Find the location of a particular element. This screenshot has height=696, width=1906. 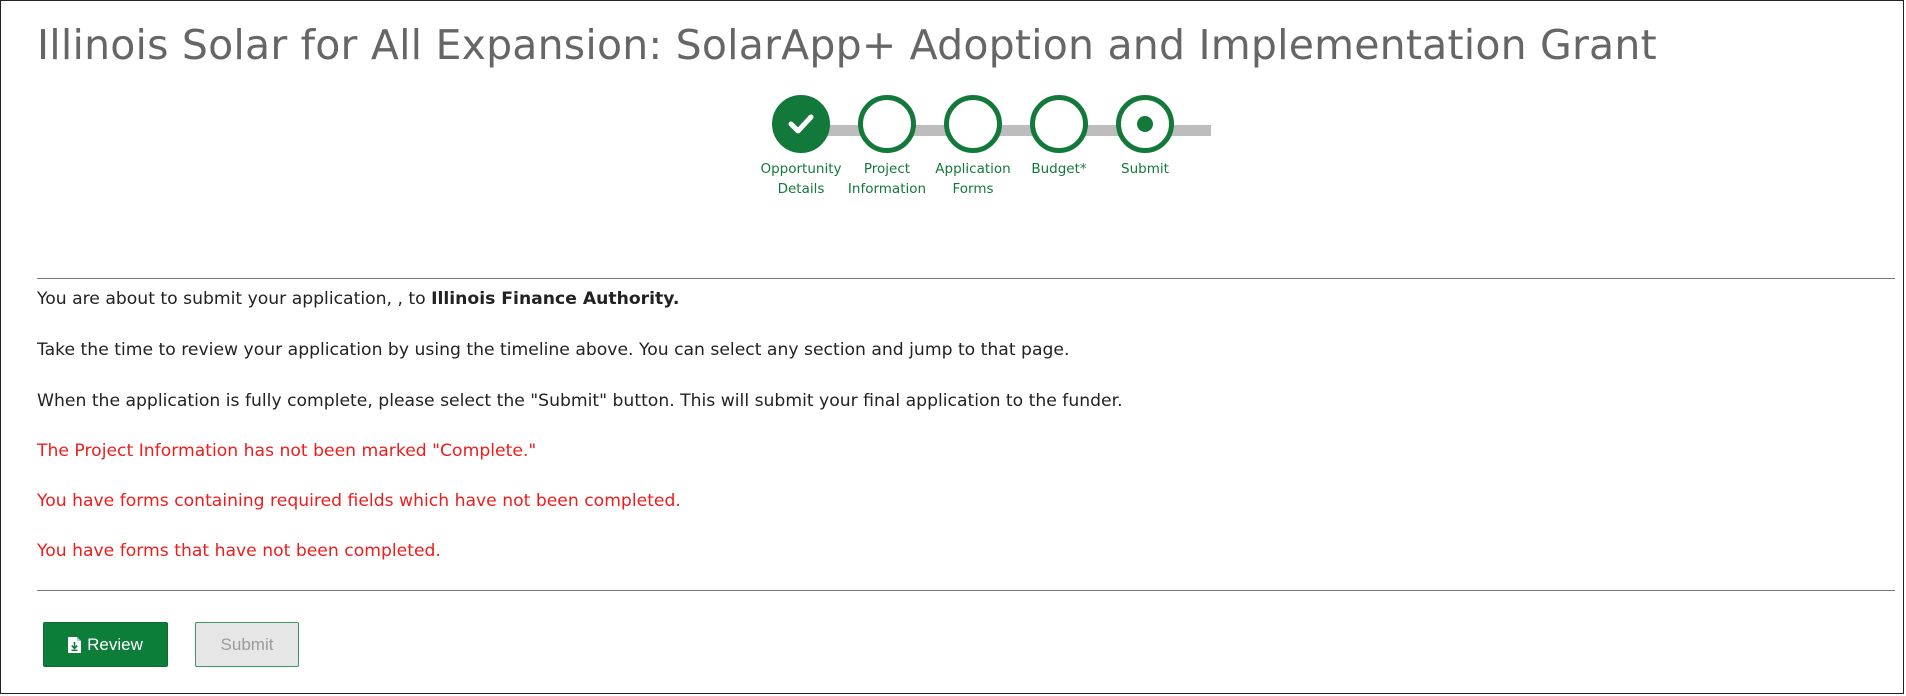

divider-bottom is located at coordinates (966, 590).